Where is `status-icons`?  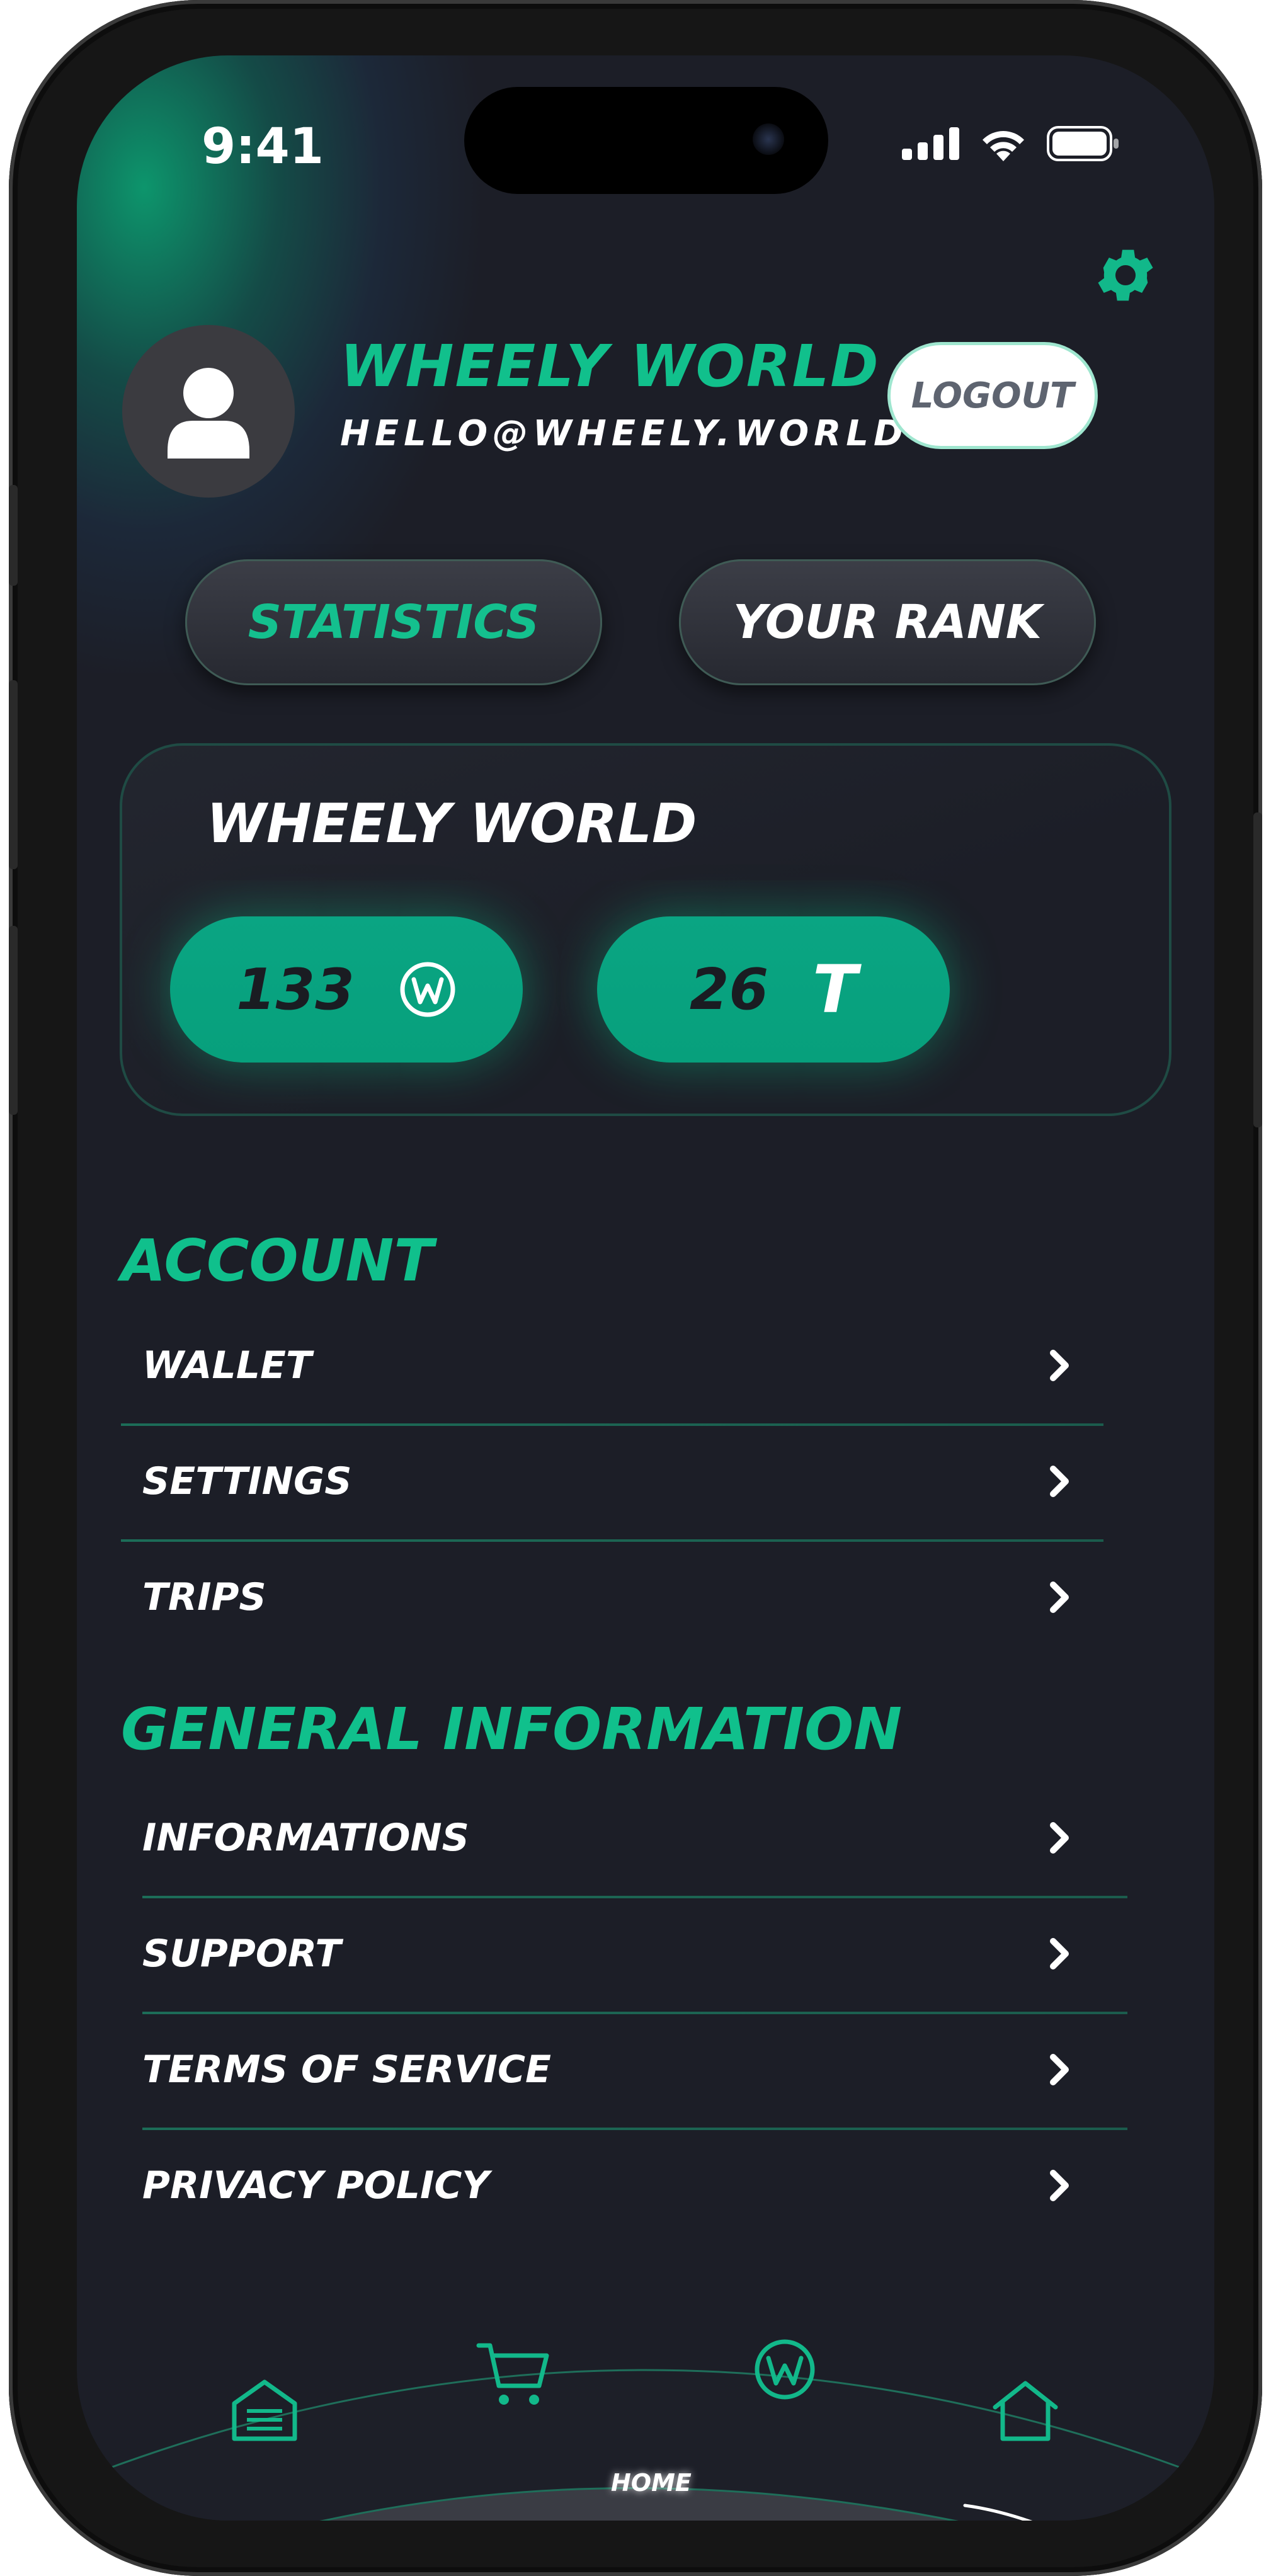 status-icons is located at coordinates (1011, 143).